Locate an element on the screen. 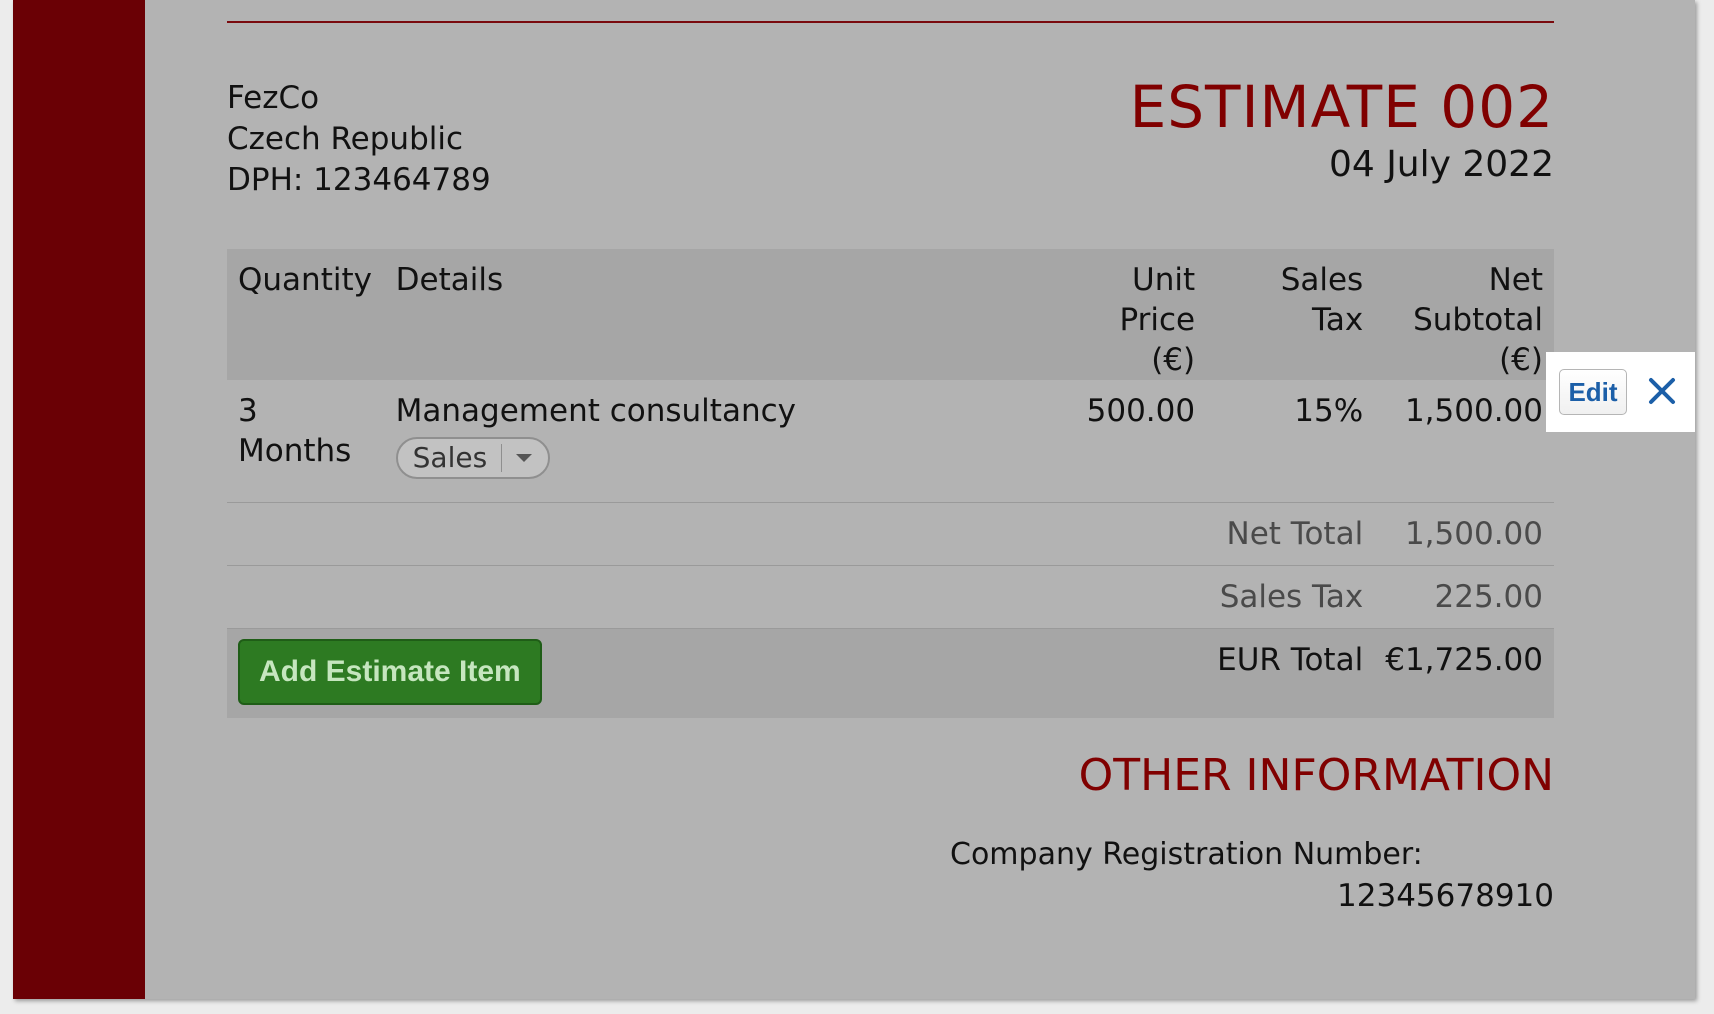 The image size is (1714, 1014). row-quantity: 3 Months is located at coordinates (306, 441).